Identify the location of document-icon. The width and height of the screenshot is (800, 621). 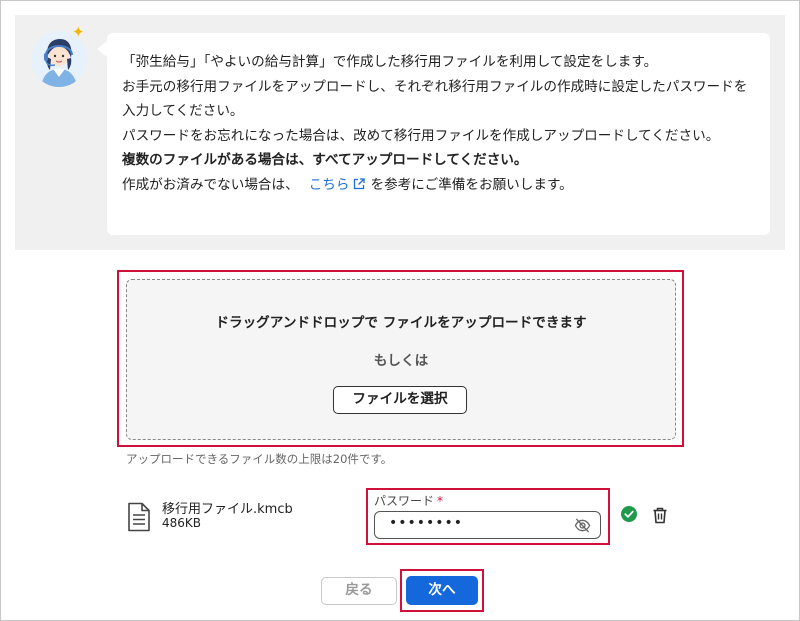
(139, 517).